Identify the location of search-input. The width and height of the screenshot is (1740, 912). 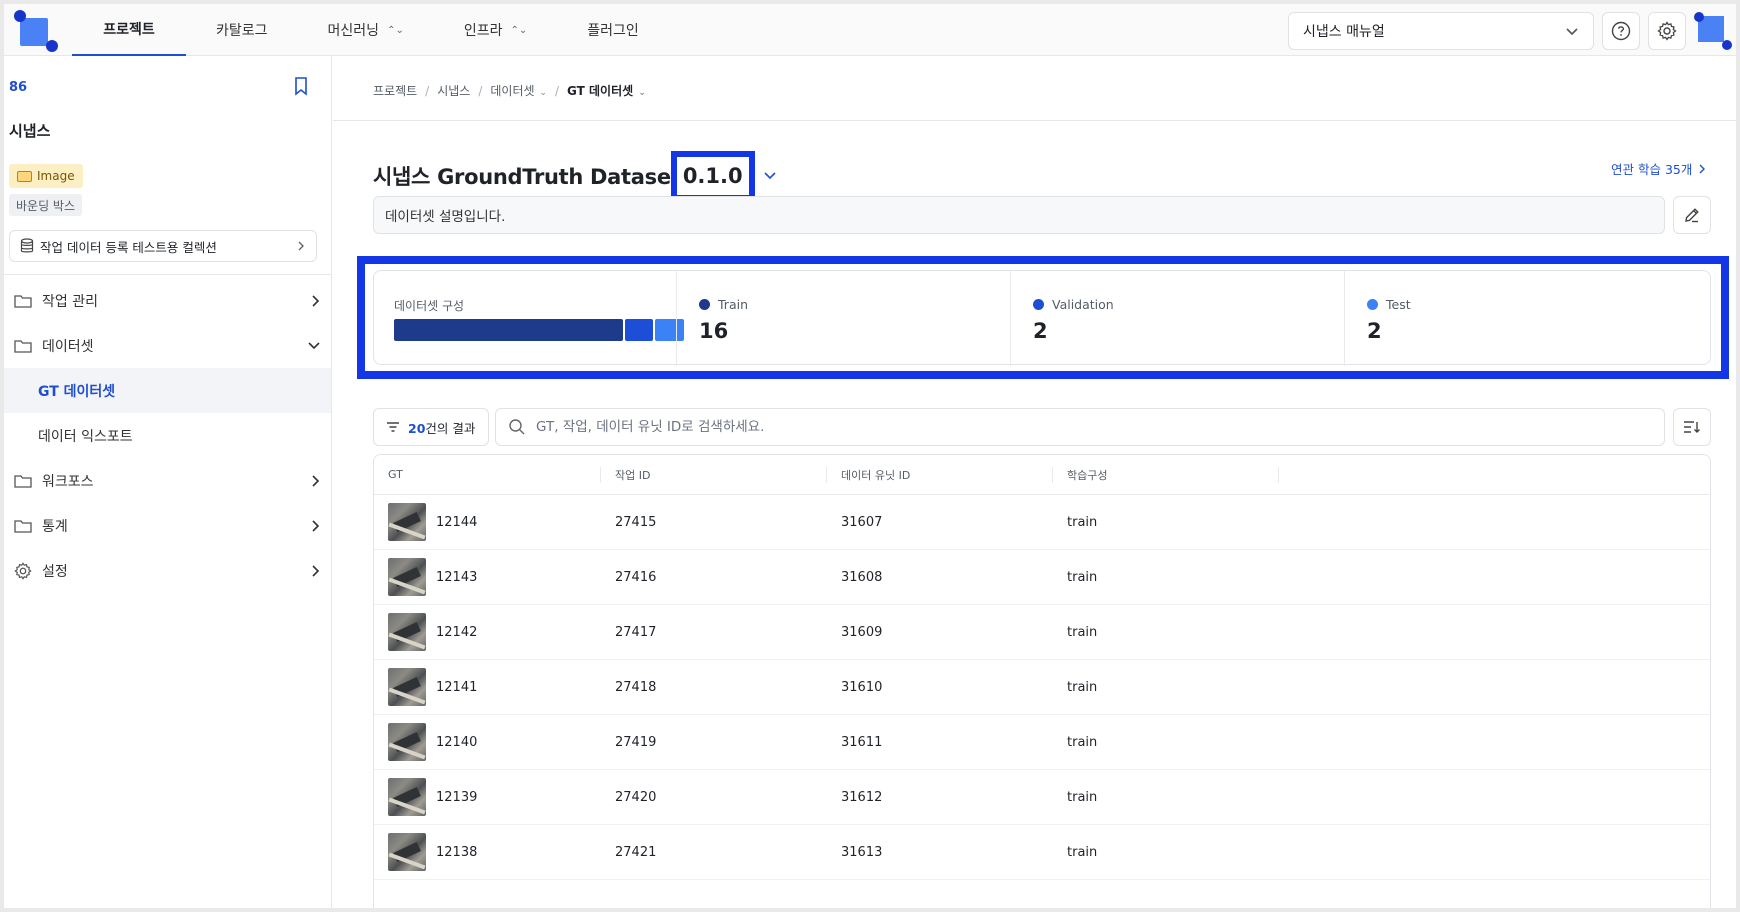
(1094, 427).